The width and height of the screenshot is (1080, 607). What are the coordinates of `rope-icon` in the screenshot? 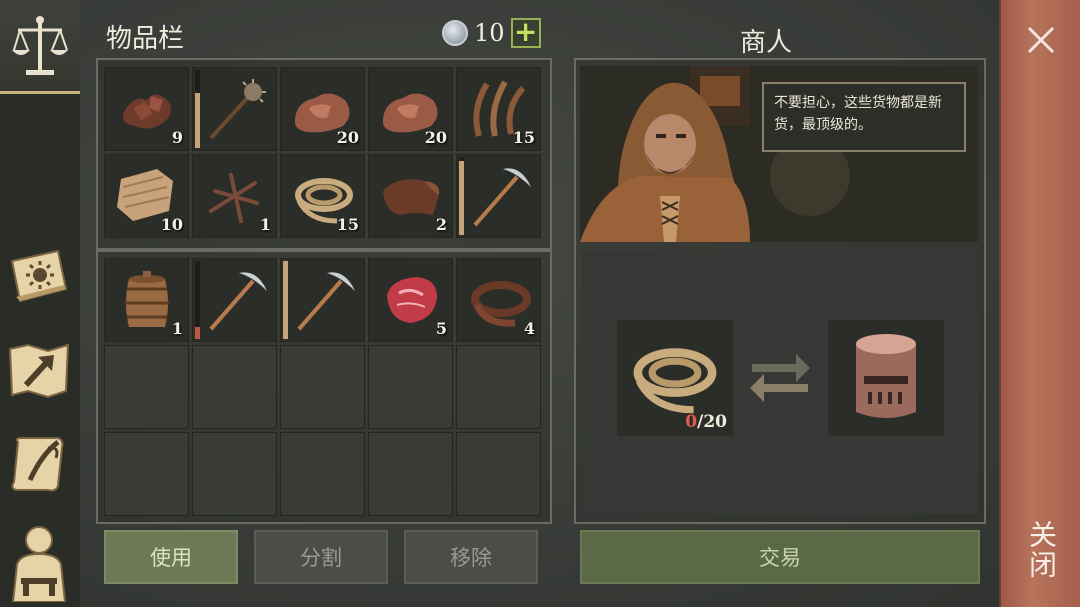 It's located at (675, 381).